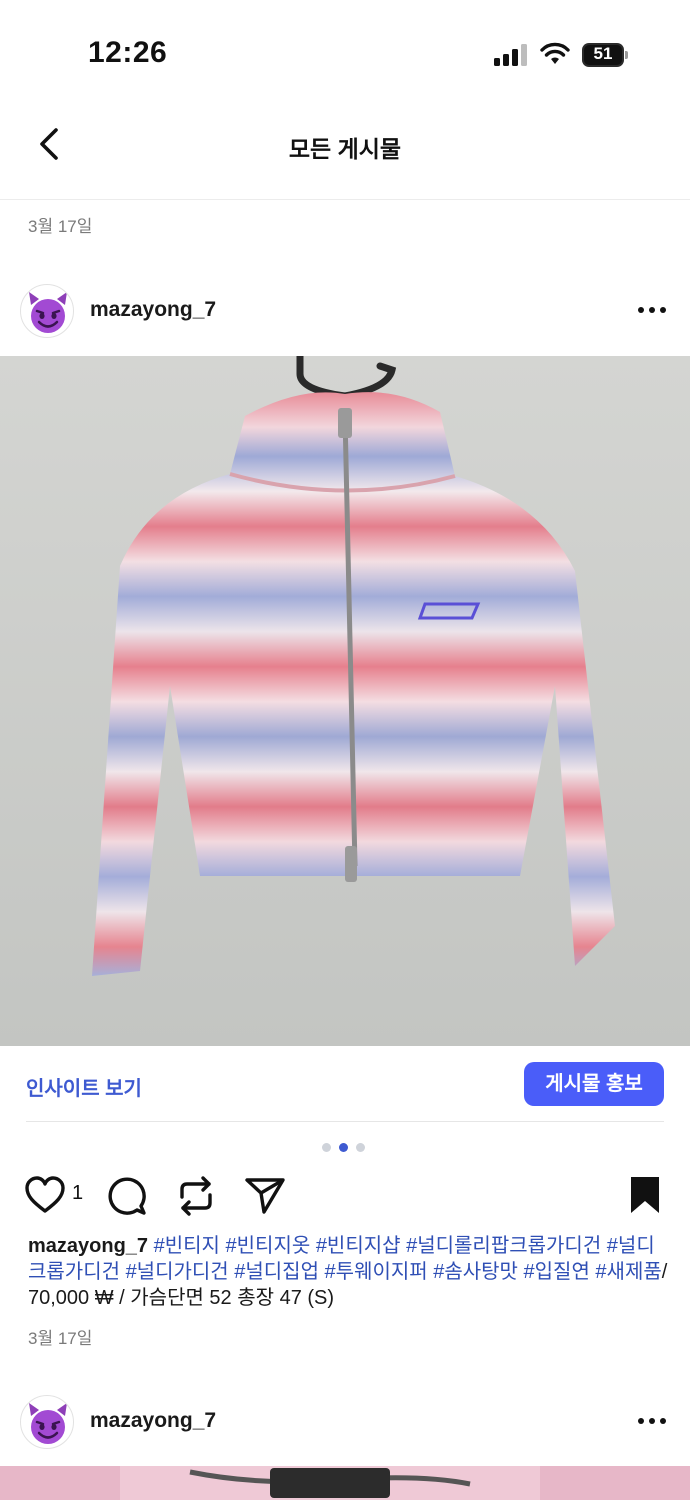 This screenshot has height=1500, width=690. What do you see at coordinates (343, 1147) in the screenshot?
I see `carousel-dot-active` at bounding box center [343, 1147].